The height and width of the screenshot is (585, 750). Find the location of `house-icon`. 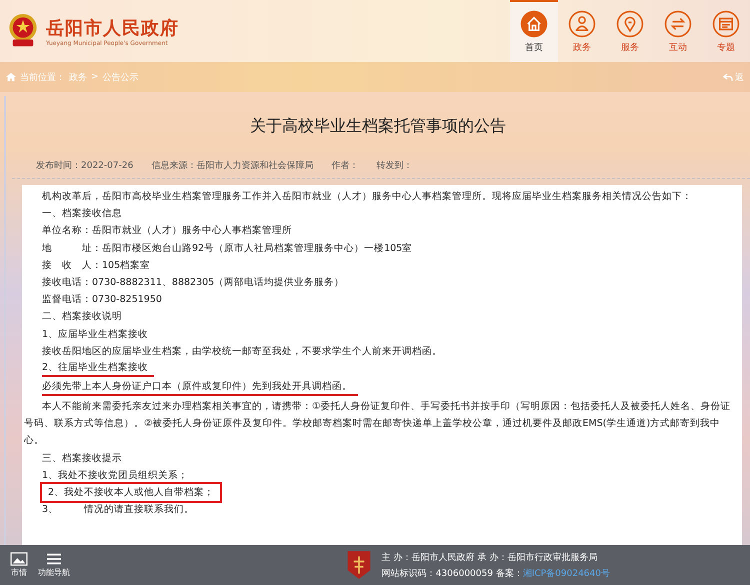

house-icon is located at coordinates (534, 24).